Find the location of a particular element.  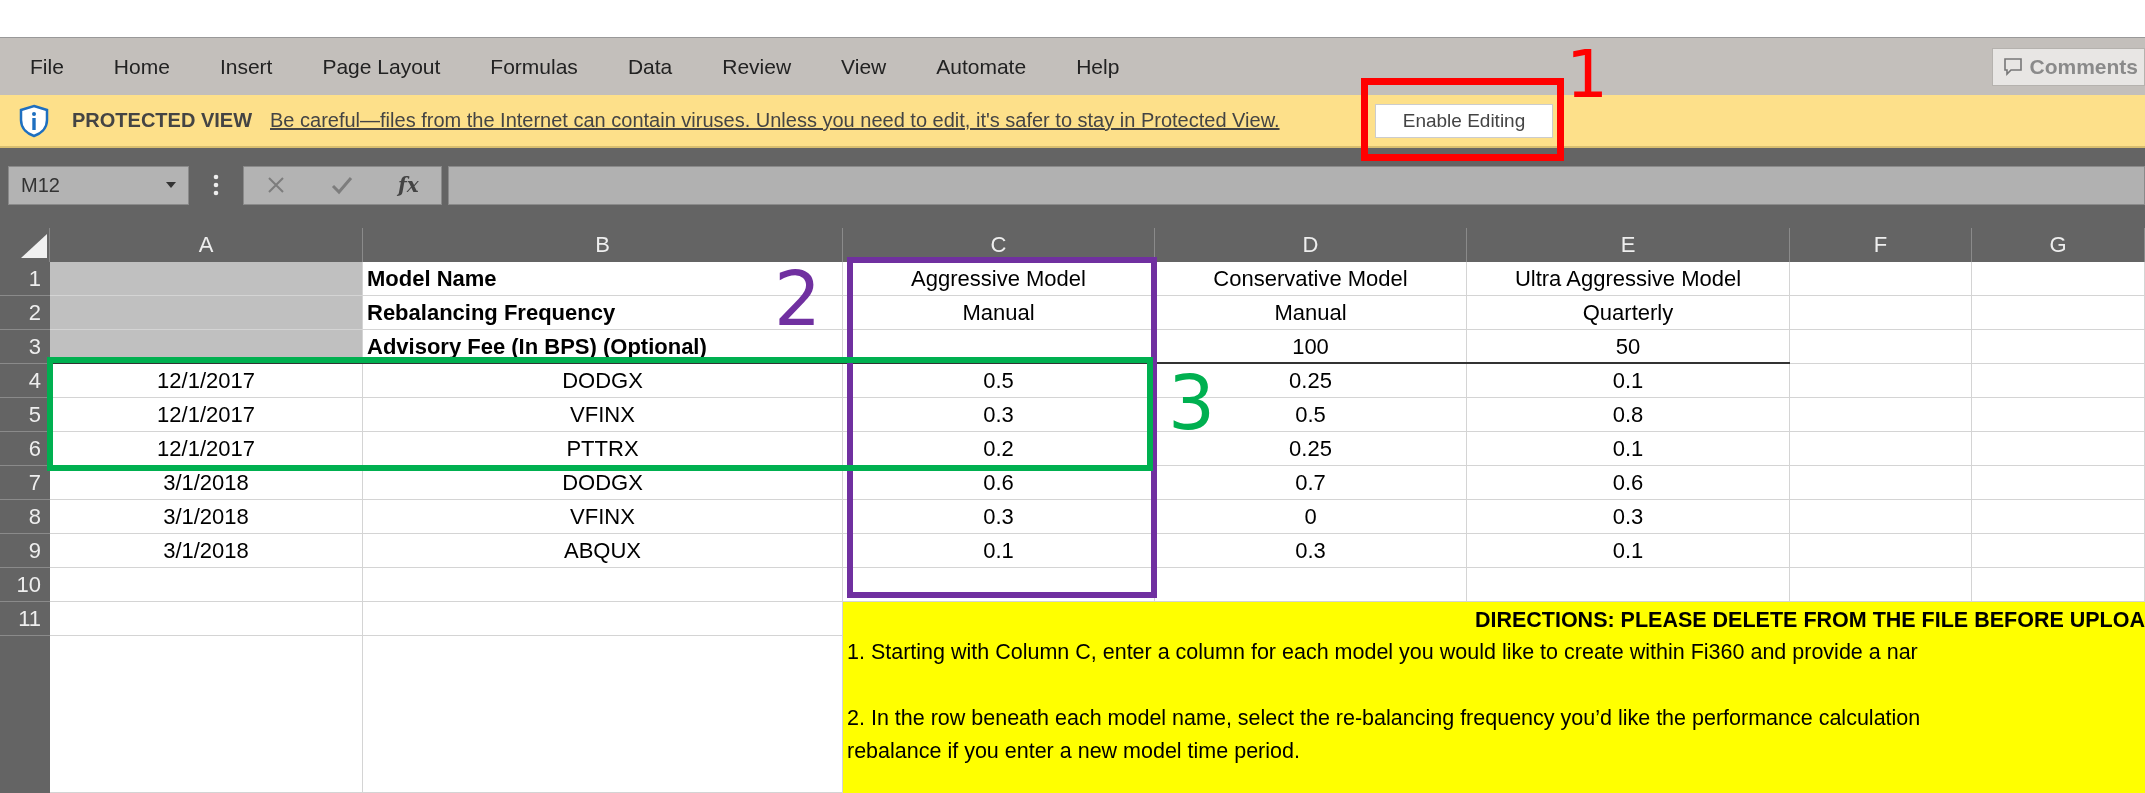

caret-icon is located at coordinates (171, 185).